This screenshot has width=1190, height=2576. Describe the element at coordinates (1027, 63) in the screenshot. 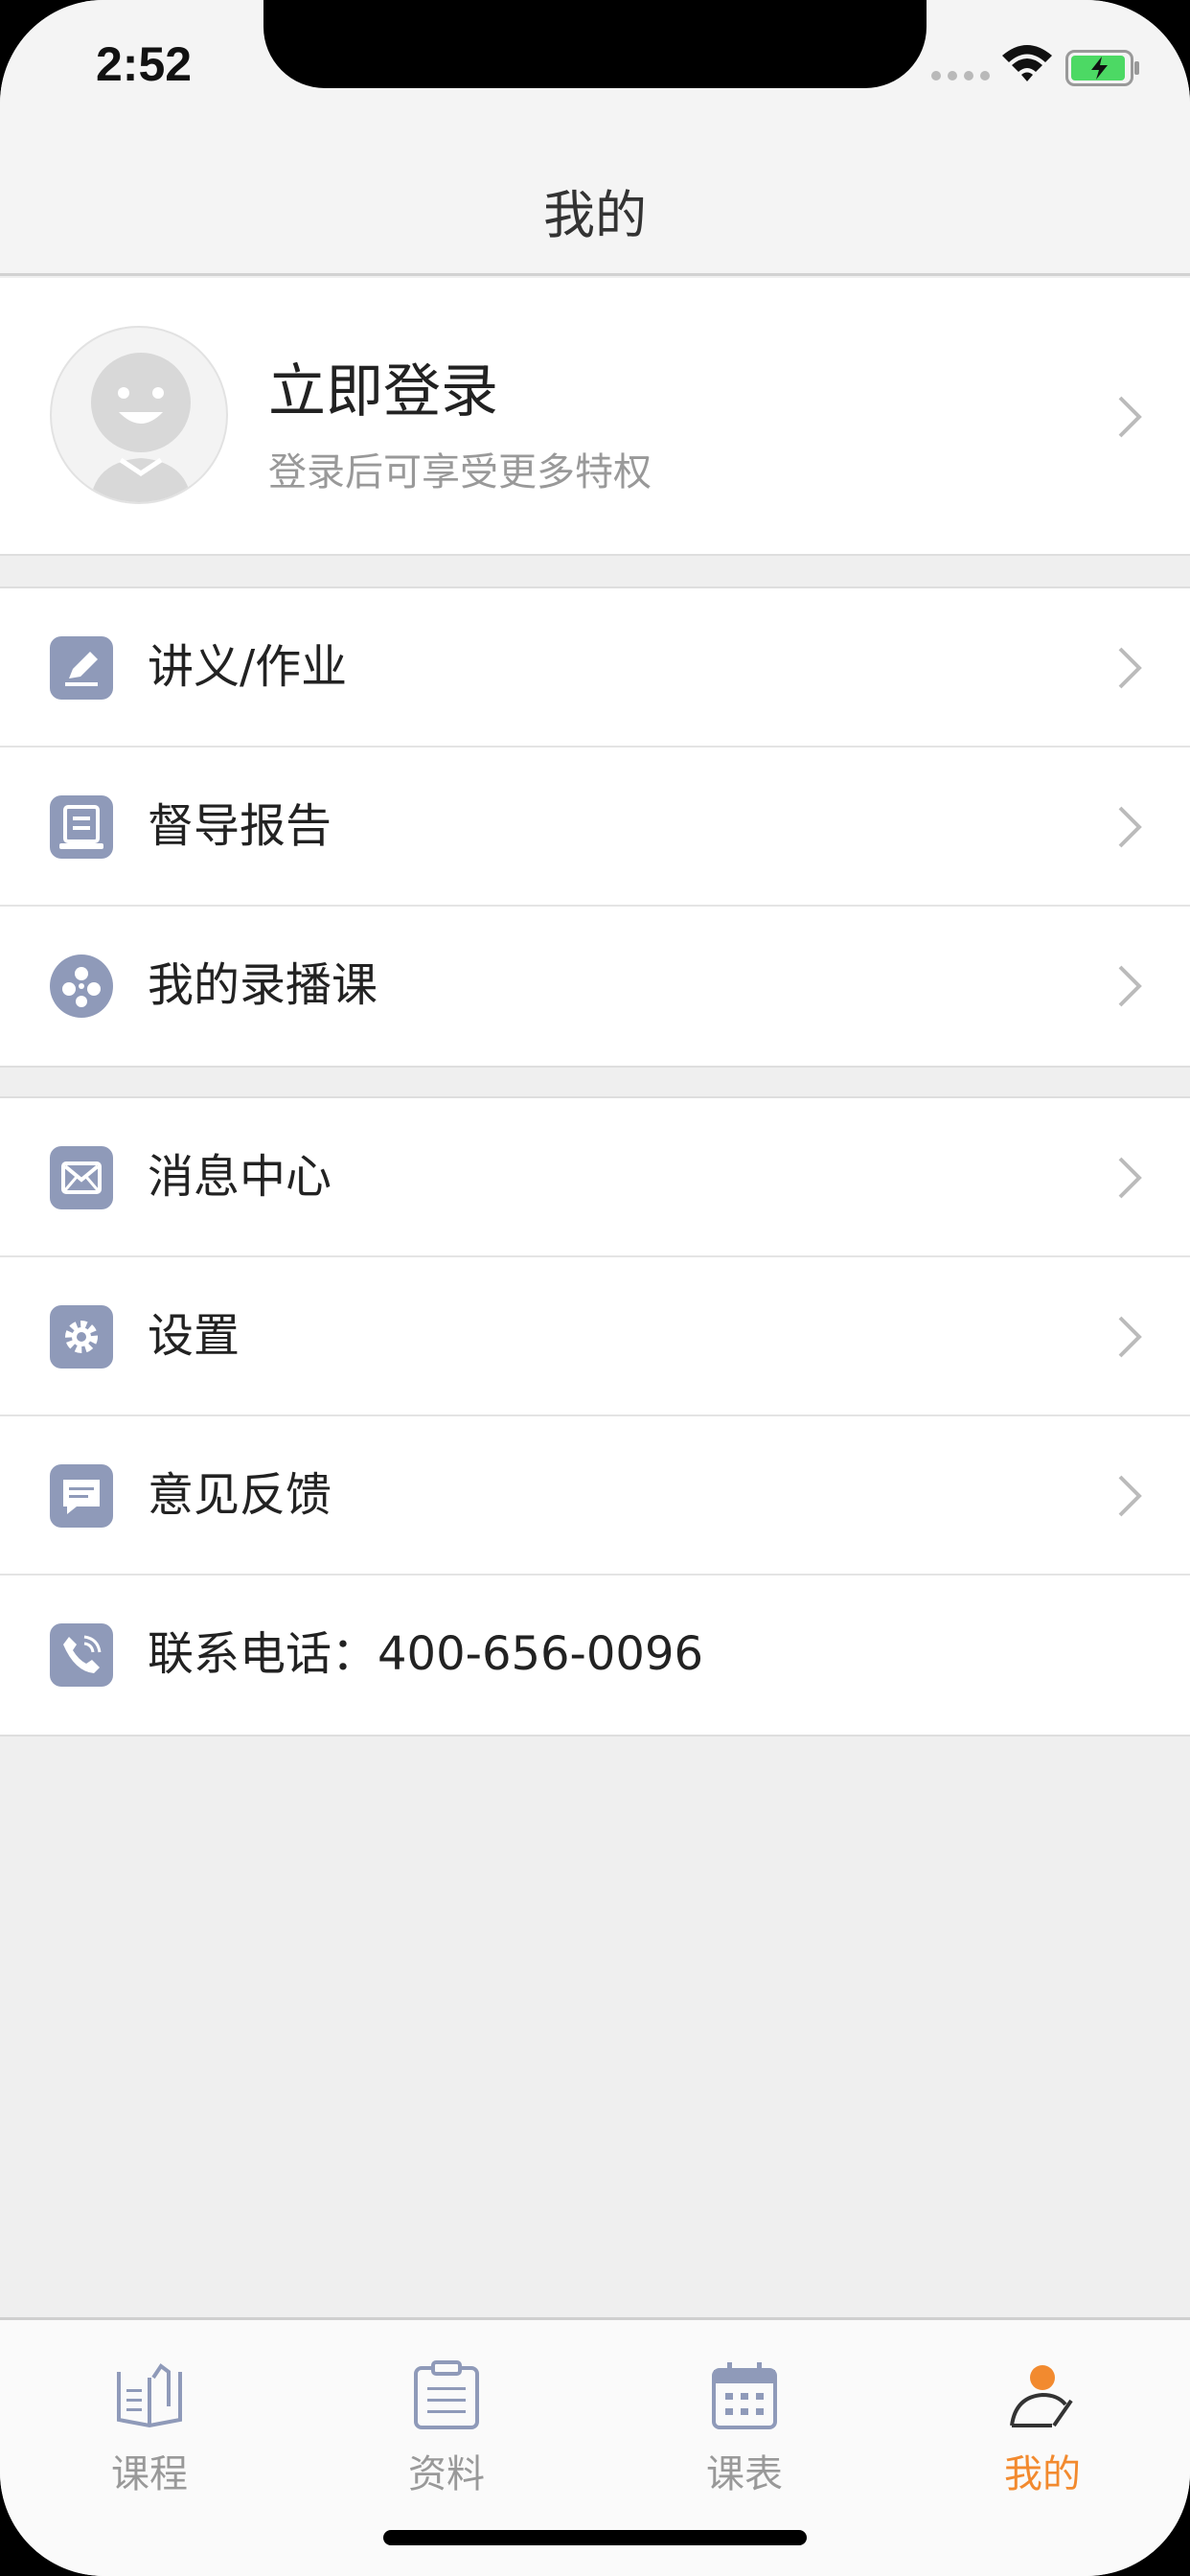

I see `wifi-icon` at that location.